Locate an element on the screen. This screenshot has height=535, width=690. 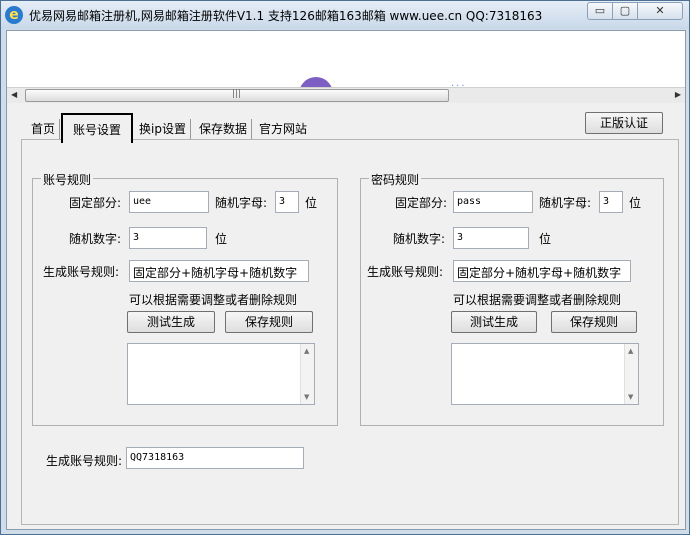
password-rules-title: 密码规则 is located at coordinates (395, 179).